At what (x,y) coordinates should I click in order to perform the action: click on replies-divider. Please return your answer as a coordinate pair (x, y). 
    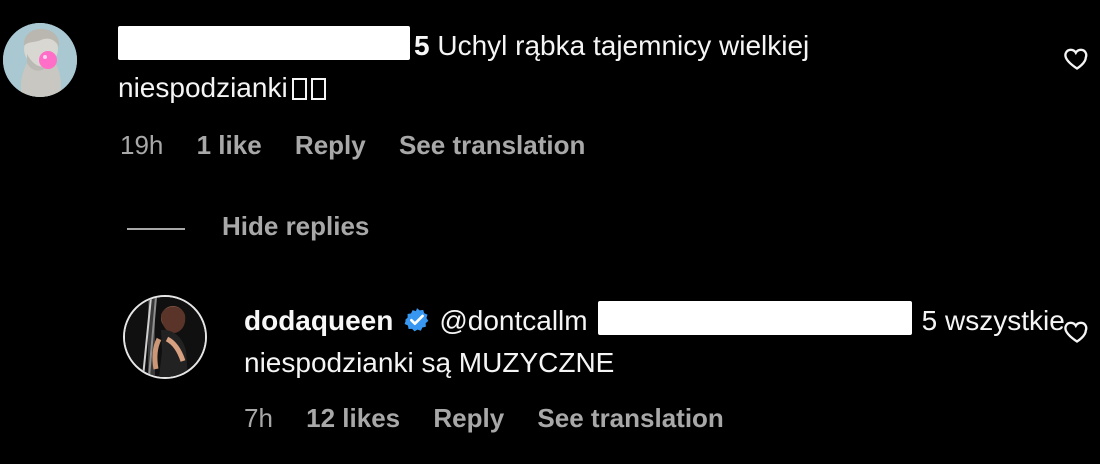
    Looking at the image, I should click on (156, 229).